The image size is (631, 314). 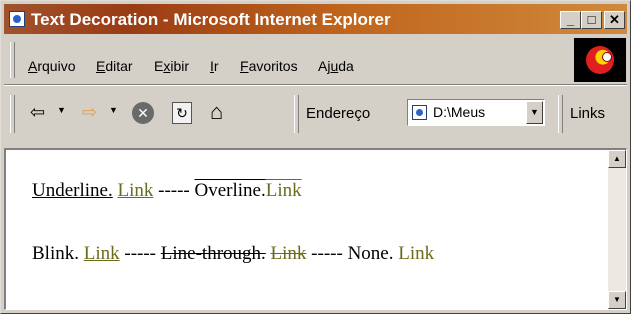 What do you see at coordinates (614, 20) in the screenshot?
I see `close-button: ✕` at bounding box center [614, 20].